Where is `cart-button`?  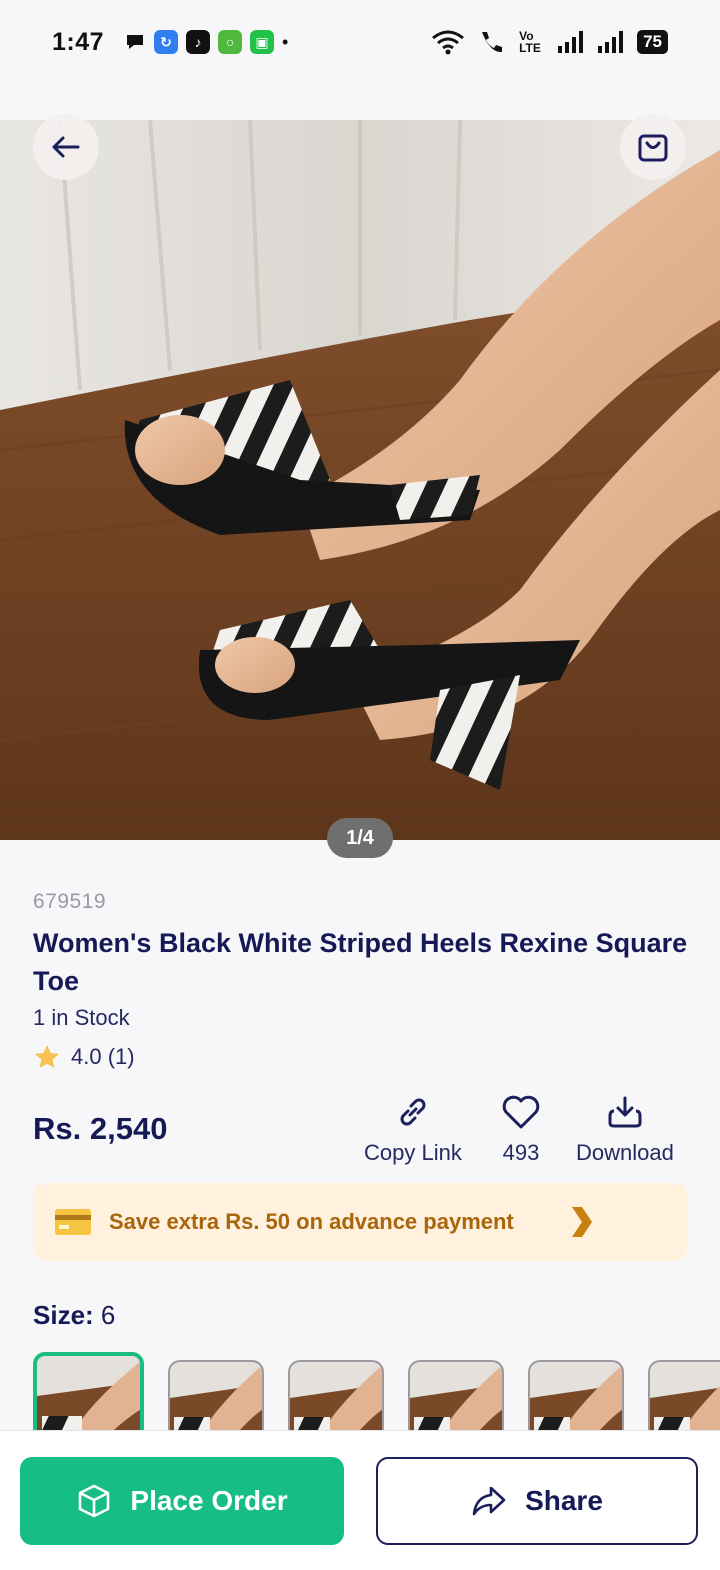
cart-button is located at coordinates (653, 147).